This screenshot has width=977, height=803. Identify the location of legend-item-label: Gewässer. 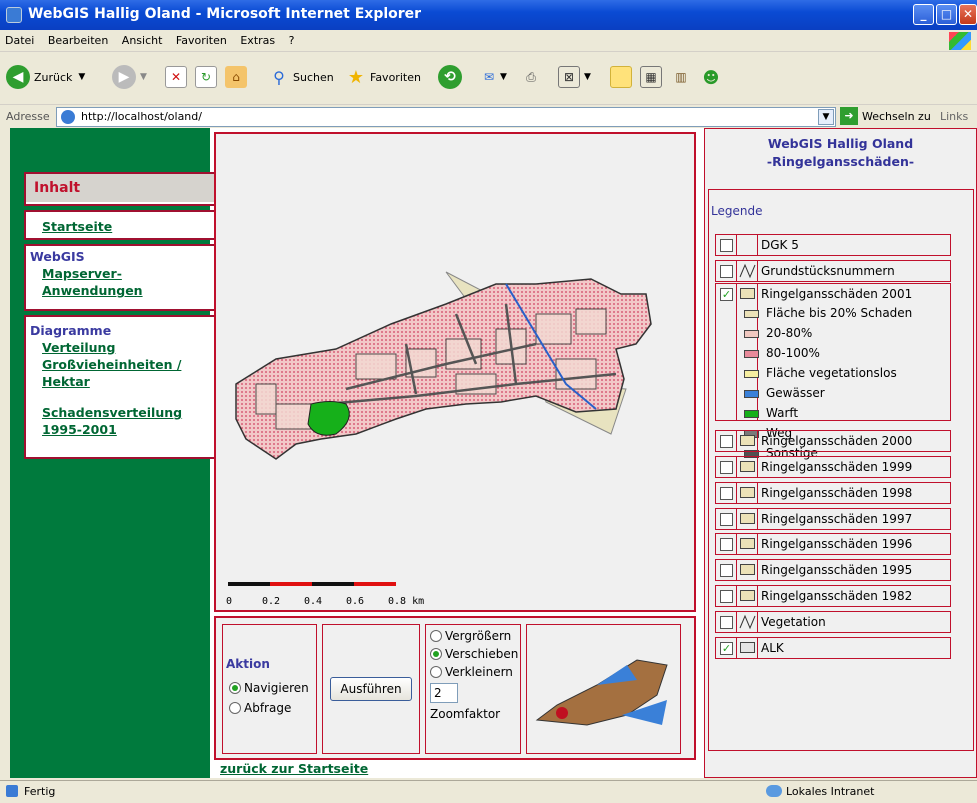
(795, 393).